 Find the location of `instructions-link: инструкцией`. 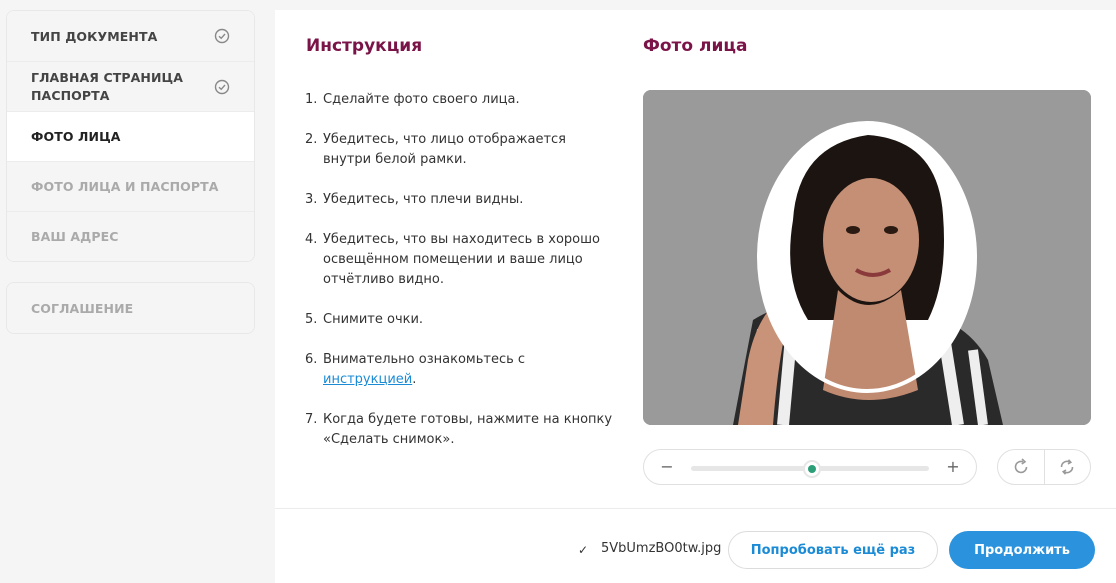

instructions-link: инструкцией is located at coordinates (367, 379).